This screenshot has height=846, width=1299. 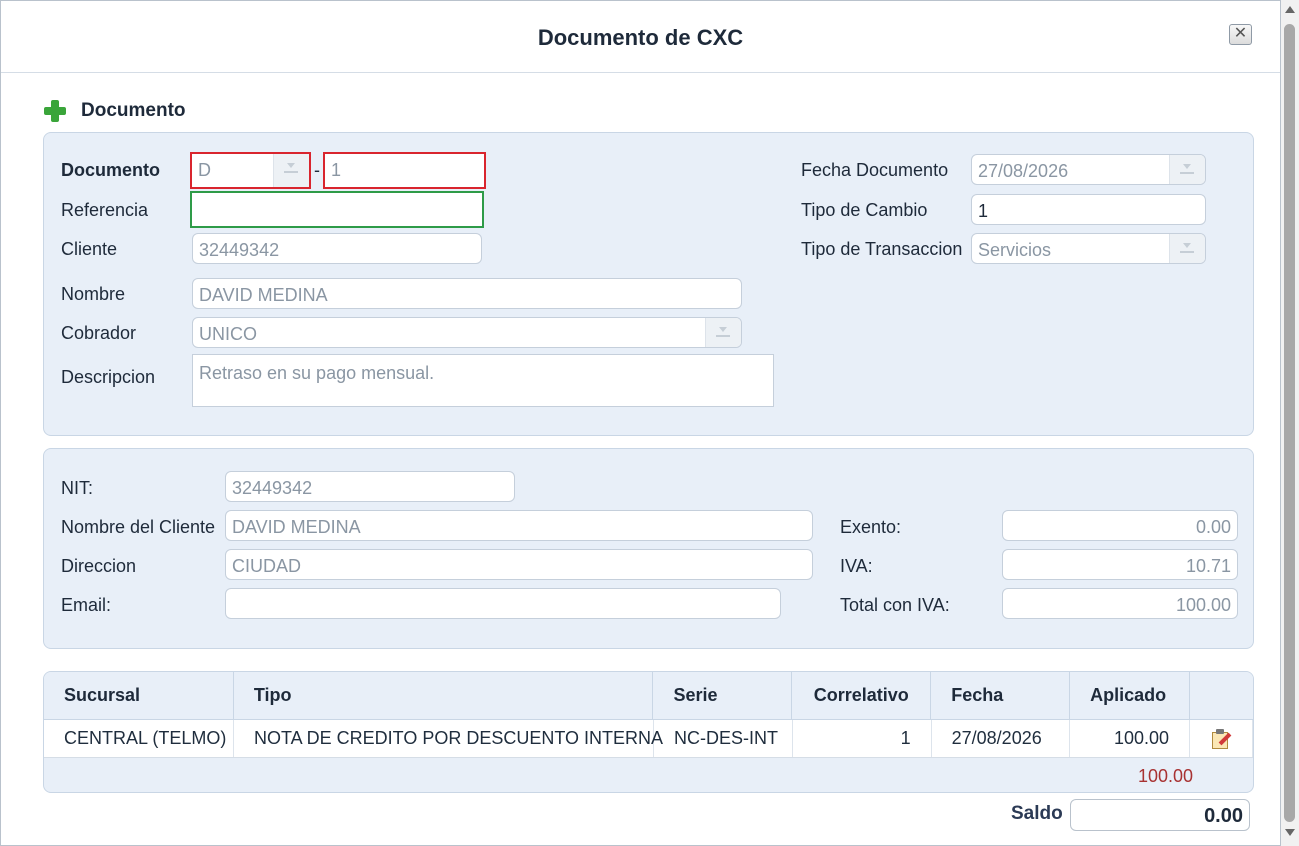 I want to click on tipo-transaccion-value: Servicios, so click(x=1015, y=250).